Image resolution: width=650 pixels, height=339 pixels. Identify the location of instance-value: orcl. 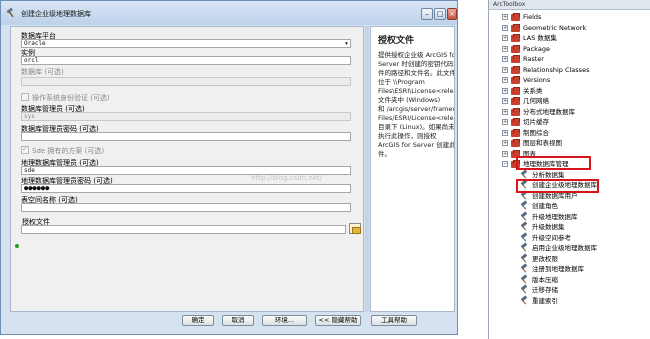
(31, 60).